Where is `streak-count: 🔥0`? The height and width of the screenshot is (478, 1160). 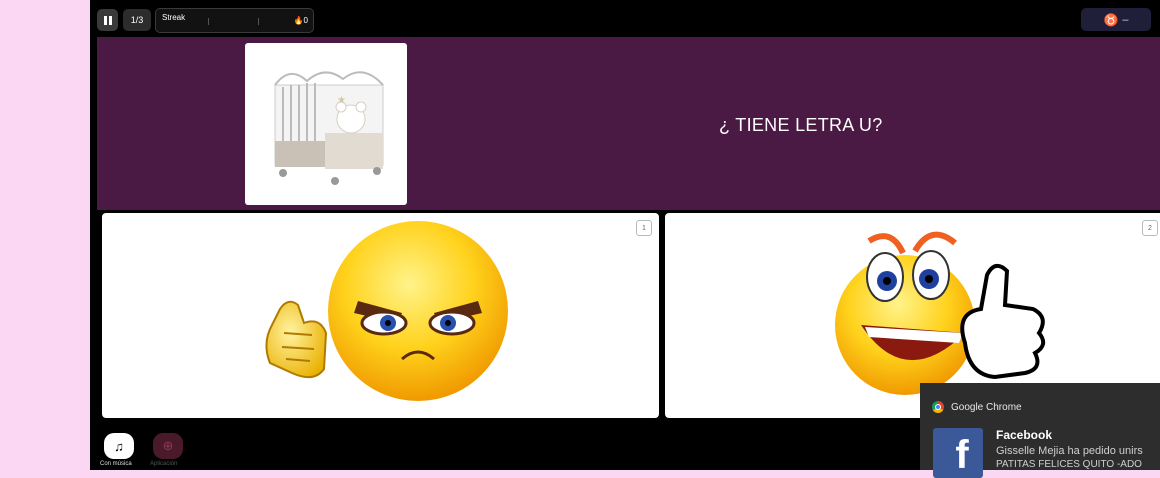
streak-count: 🔥0 is located at coordinates (300, 20).